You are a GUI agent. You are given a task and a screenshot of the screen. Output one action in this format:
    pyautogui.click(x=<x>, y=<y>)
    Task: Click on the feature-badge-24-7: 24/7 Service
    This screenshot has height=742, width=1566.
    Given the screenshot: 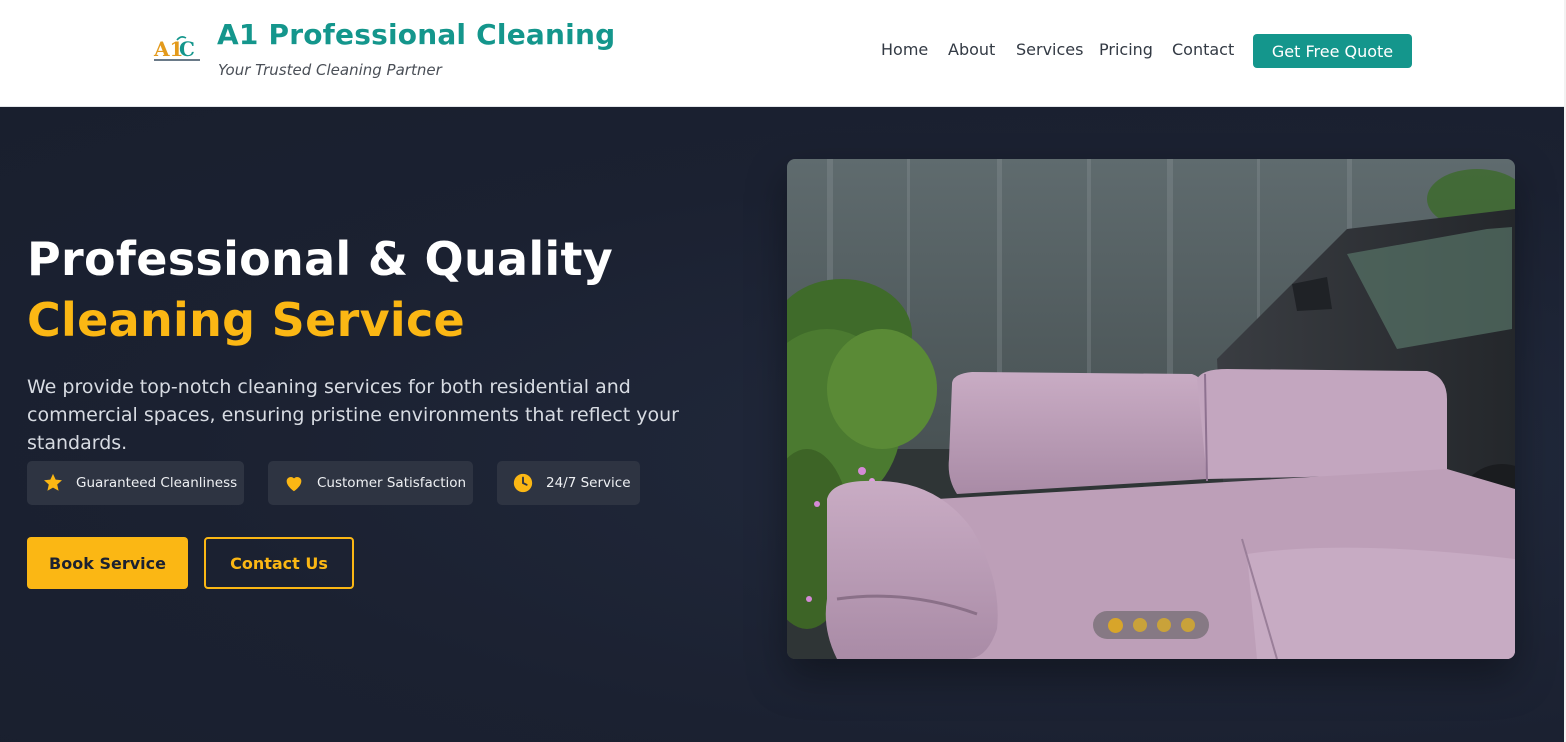 What is the action you would take?
    pyautogui.click(x=568, y=483)
    